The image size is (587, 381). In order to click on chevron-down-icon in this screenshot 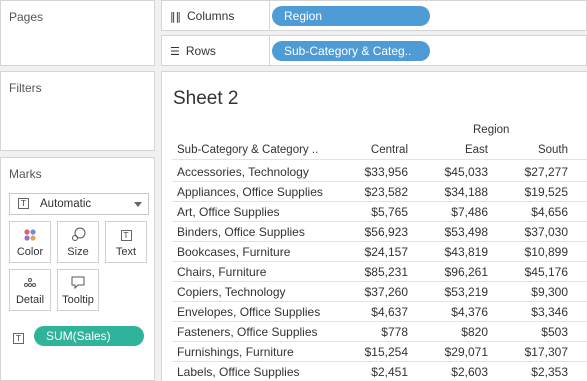, I will do `click(138, 204)`.